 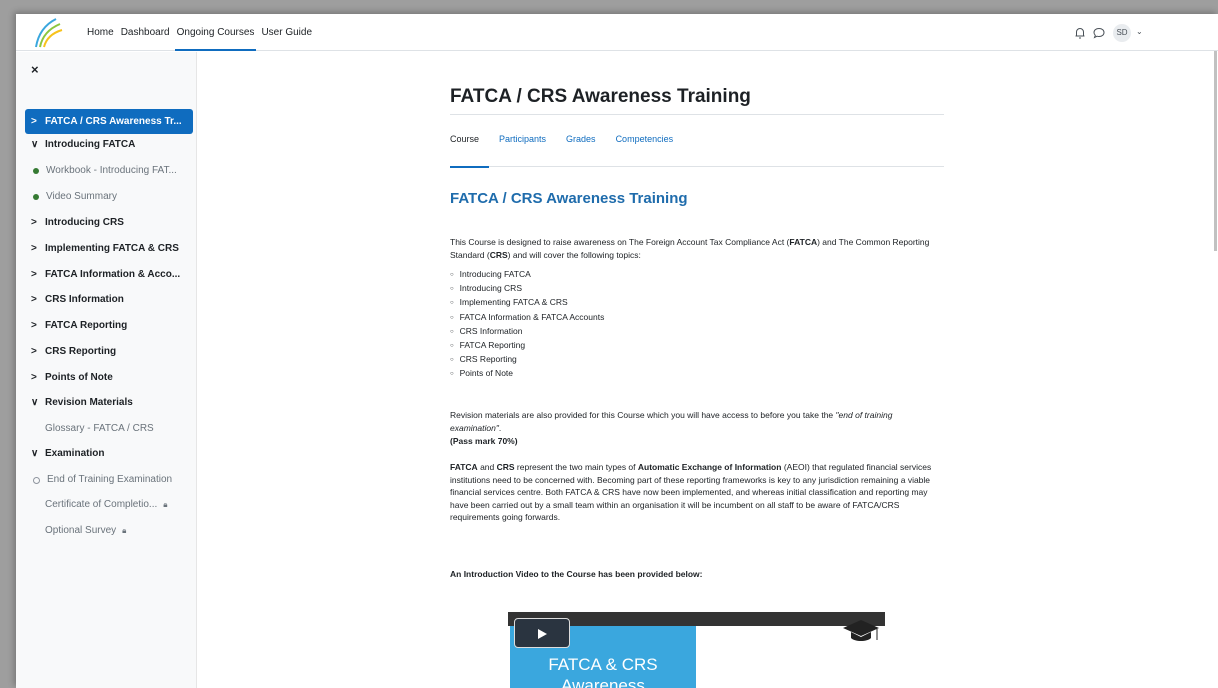 I want to click on revision-text: ., so click(x=500, y=427).